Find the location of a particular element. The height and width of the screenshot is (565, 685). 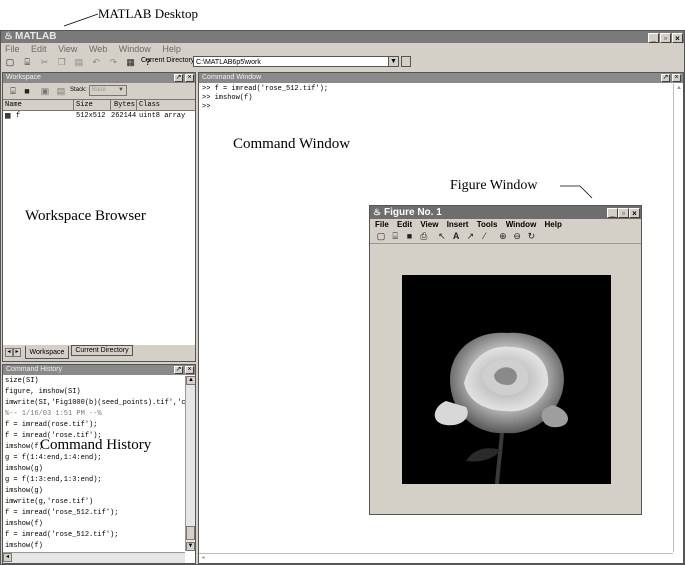

menu-web: Web is located at coordinates (98, 49).